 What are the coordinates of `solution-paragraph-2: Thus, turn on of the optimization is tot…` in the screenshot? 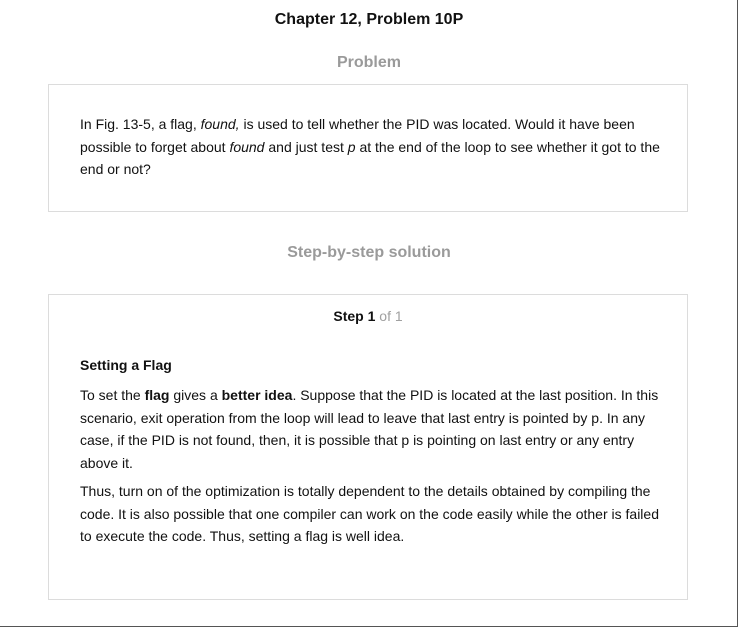 It's located at (369, 513).